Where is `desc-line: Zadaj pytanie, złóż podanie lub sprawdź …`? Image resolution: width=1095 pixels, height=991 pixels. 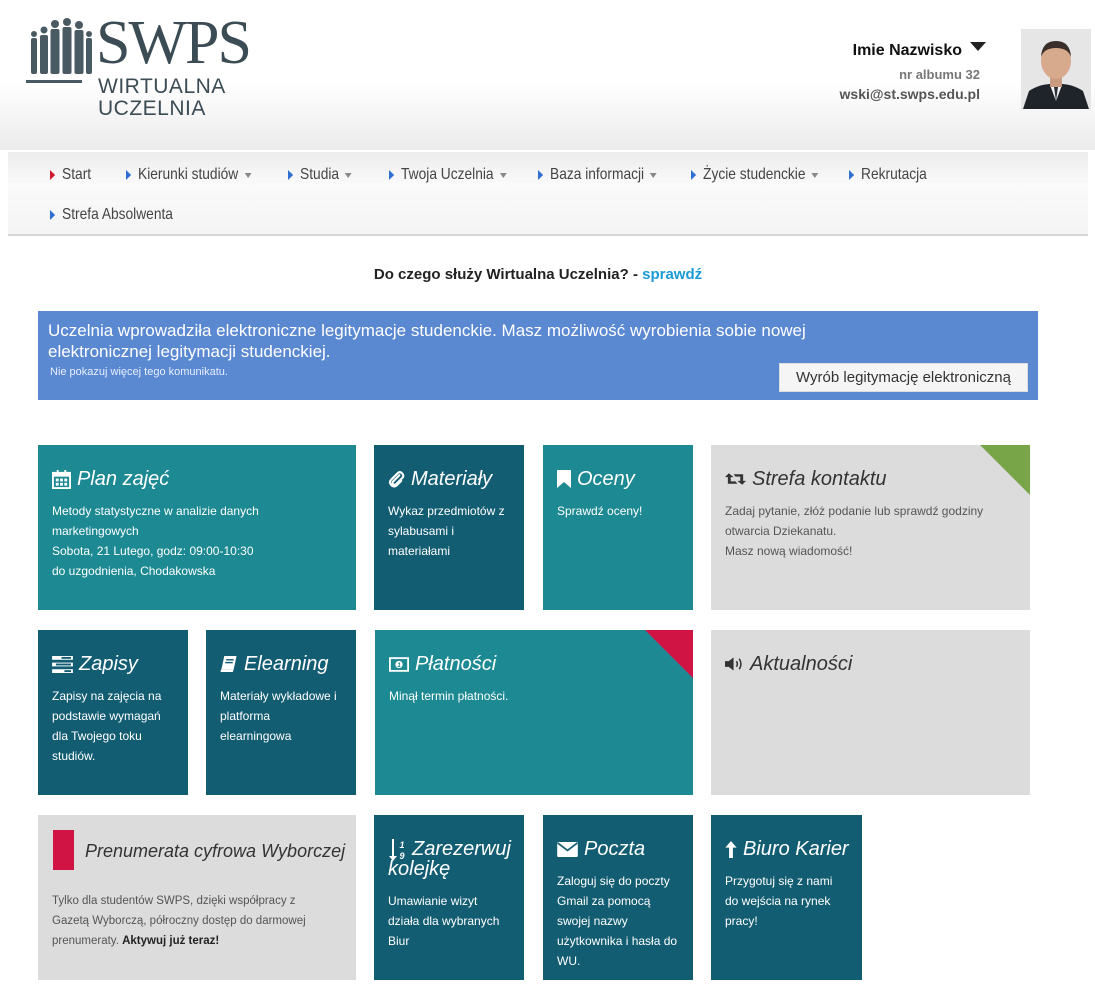 desc-line: Zadaj pytanie, złóż podanie lub sprawdź … is located at coordinates (854, 511).